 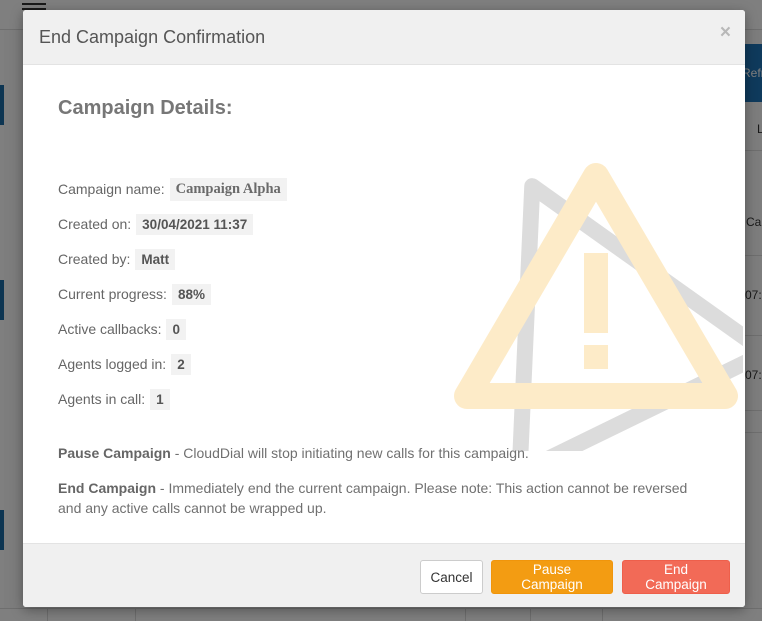 What do you see at coordinates (552, 577) in the screenshot?
I see `pause-campaign-button: Pause Campaign` at bounding box center [552, 577].